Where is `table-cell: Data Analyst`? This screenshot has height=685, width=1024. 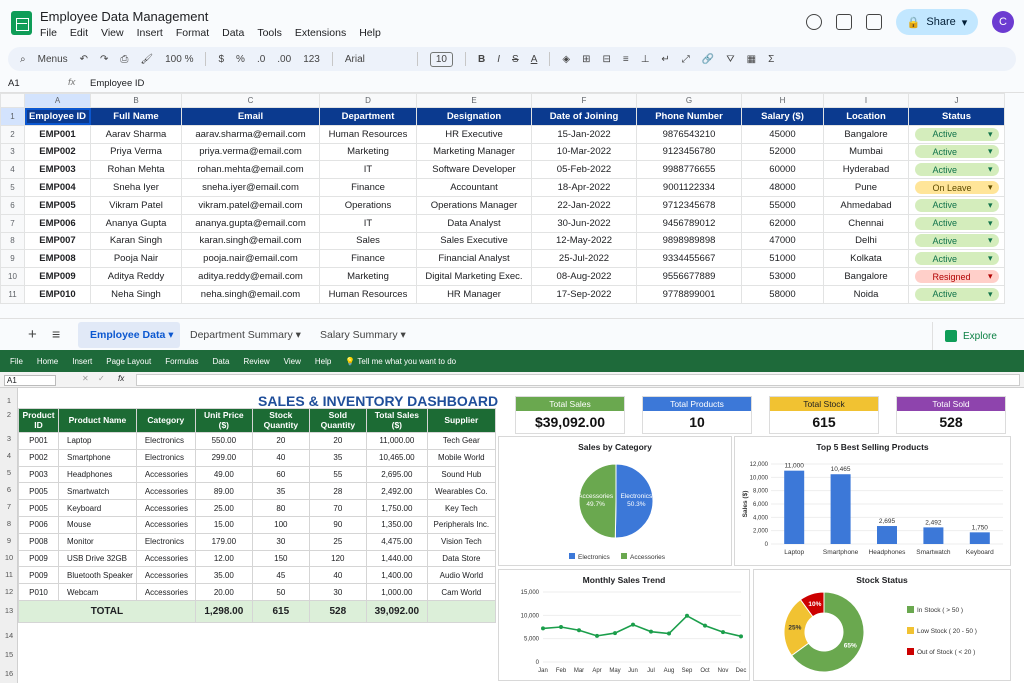 table-cell: Data Analyst is located at coordinates (474, 223).